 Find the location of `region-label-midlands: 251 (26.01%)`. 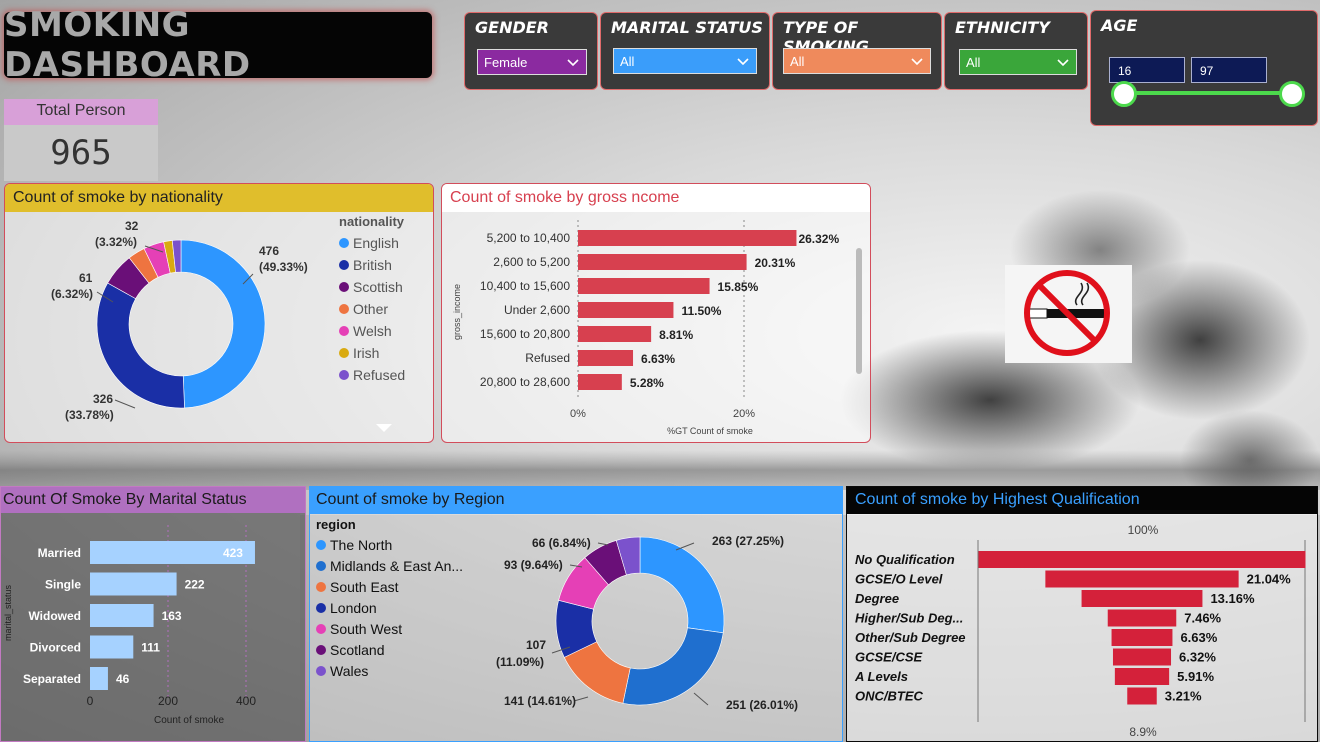

region-label-midlands: 251 (26.01%) is located at coordinates (762, 705).